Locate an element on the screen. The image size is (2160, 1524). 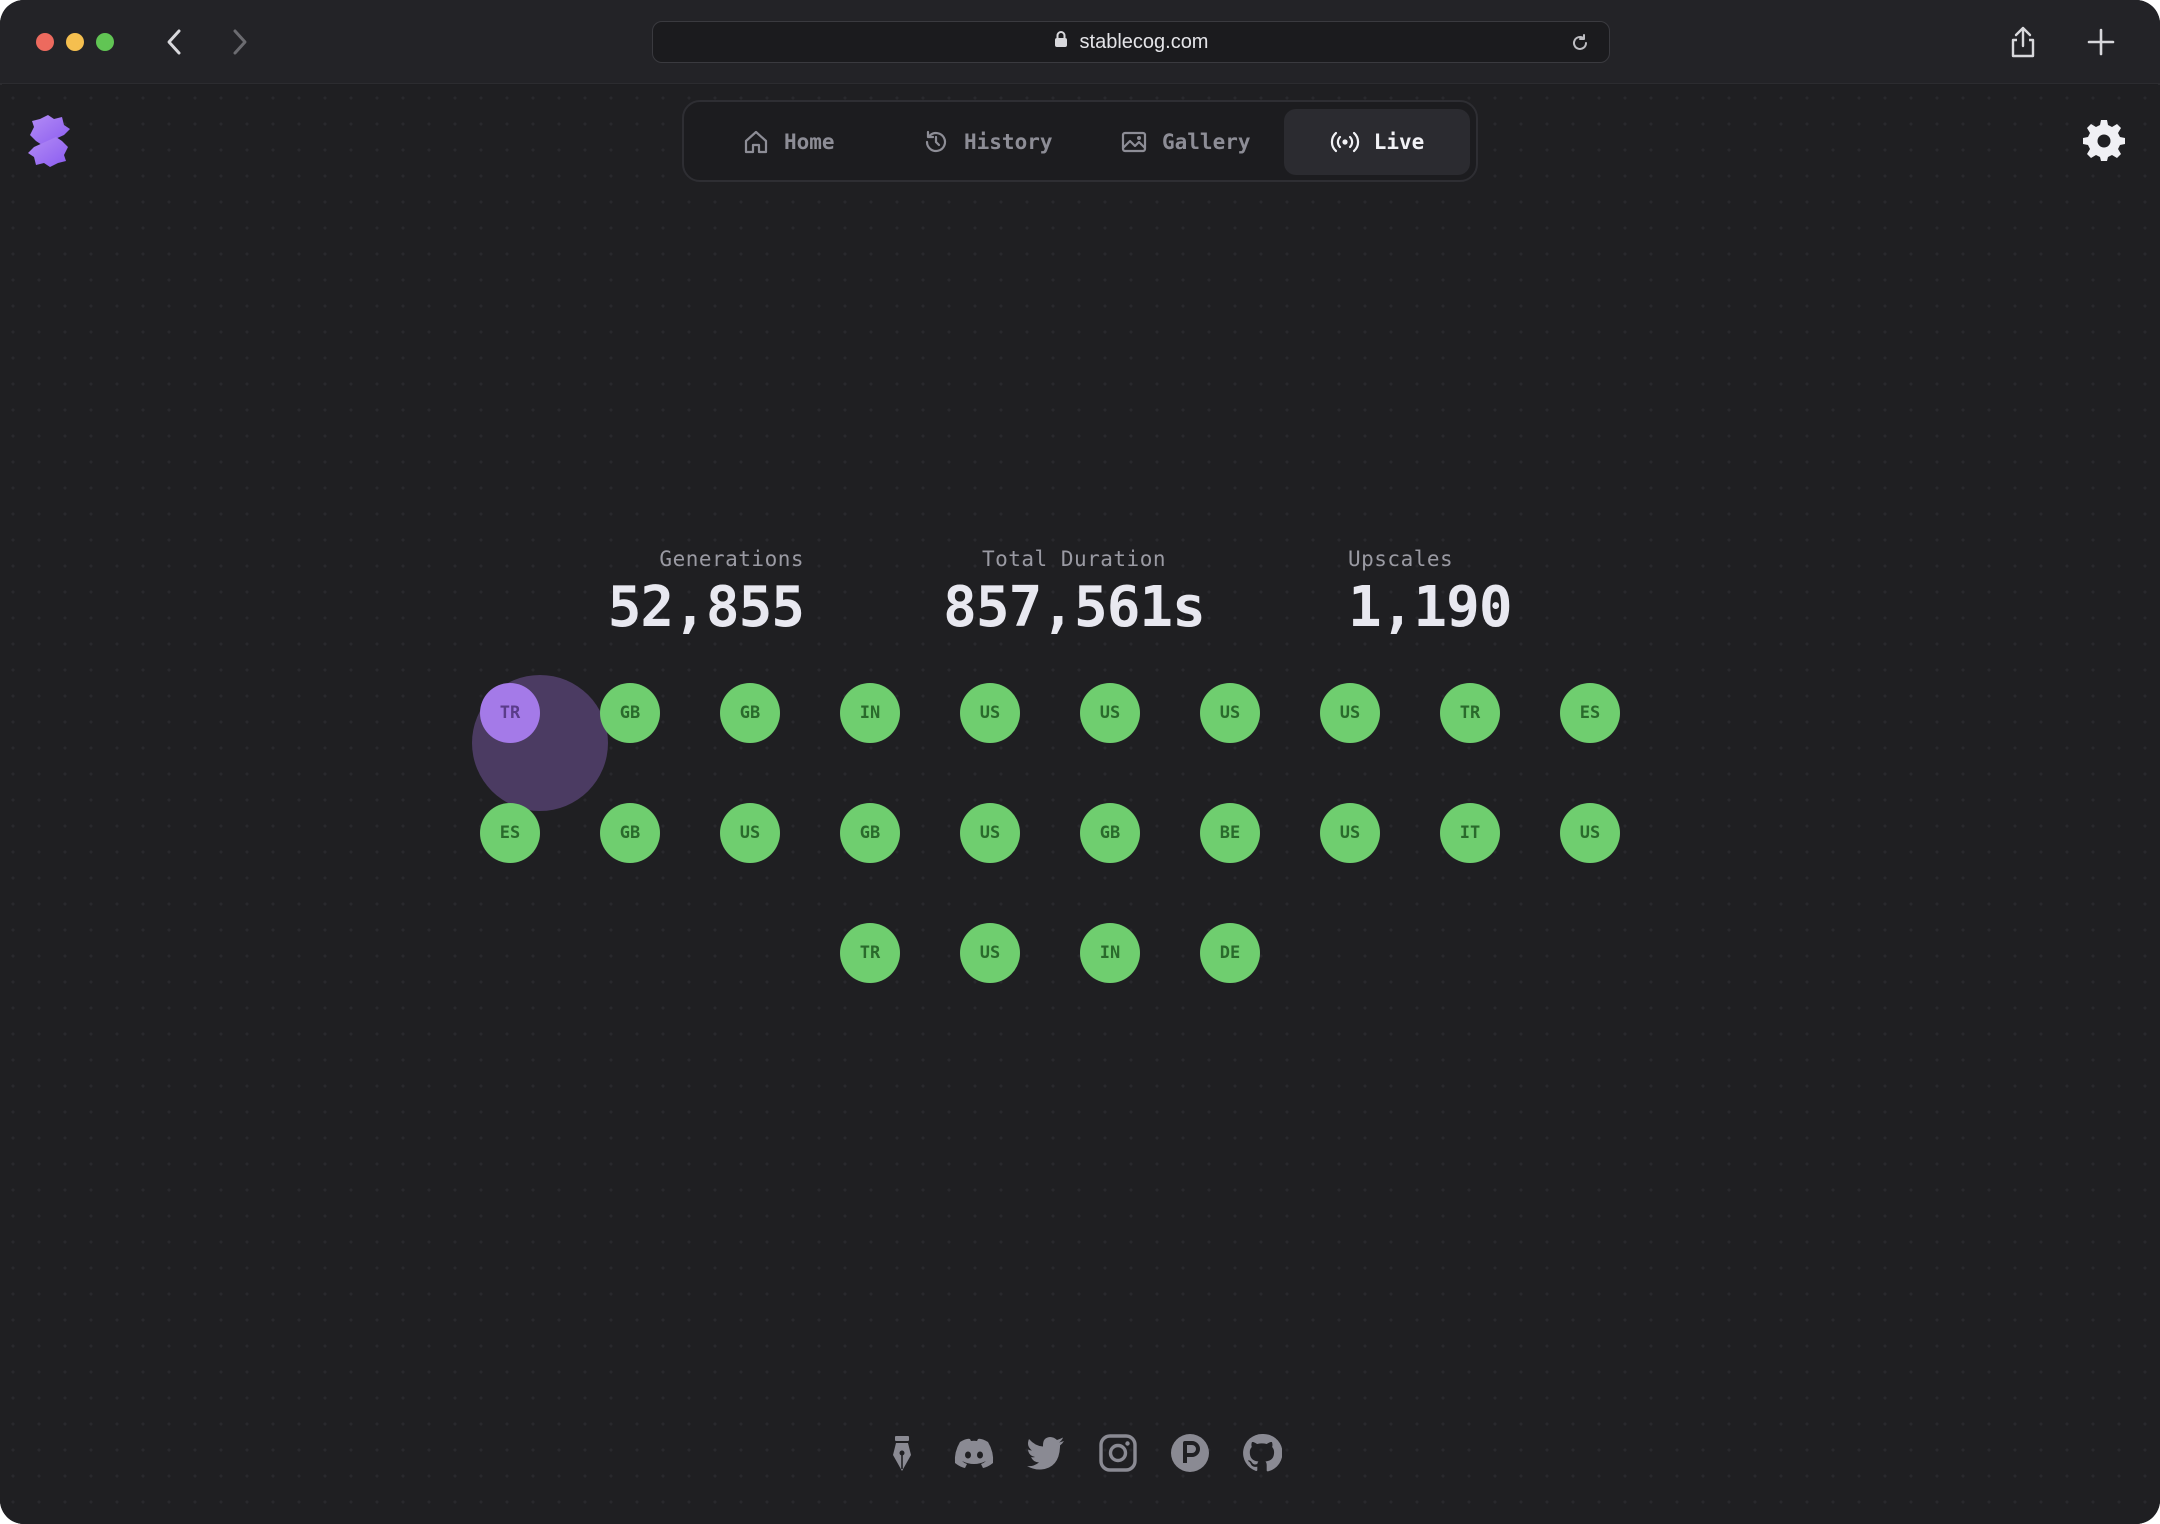
country-bubble-it: IT is located at coordinates (1470, 833).